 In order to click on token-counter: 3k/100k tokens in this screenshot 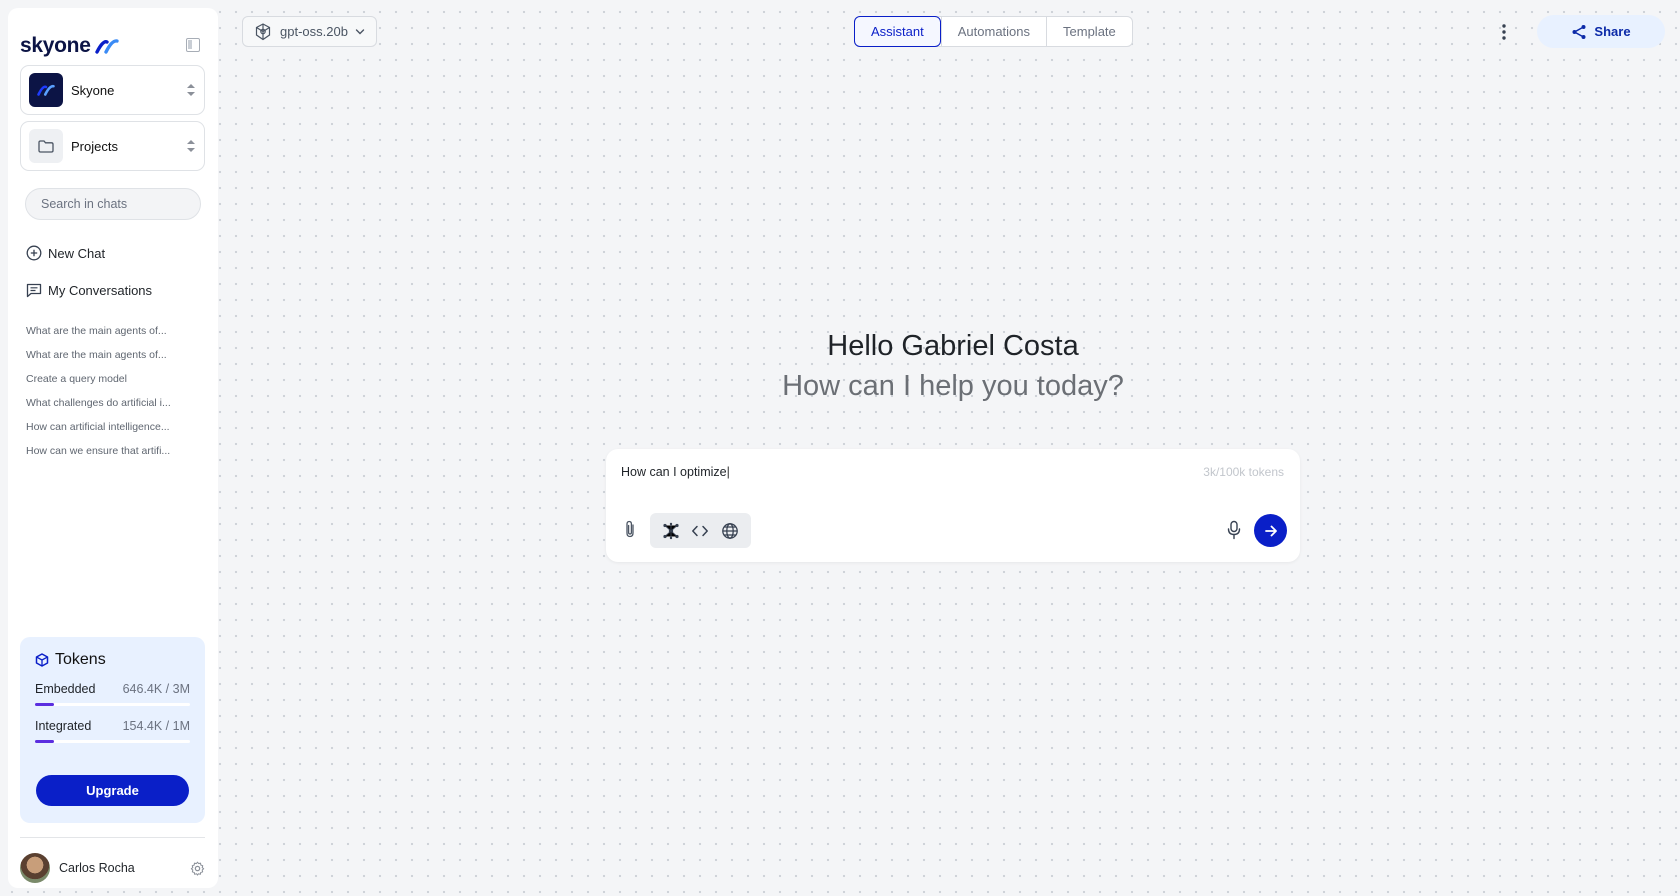, I will do `click(1243, 472)`.